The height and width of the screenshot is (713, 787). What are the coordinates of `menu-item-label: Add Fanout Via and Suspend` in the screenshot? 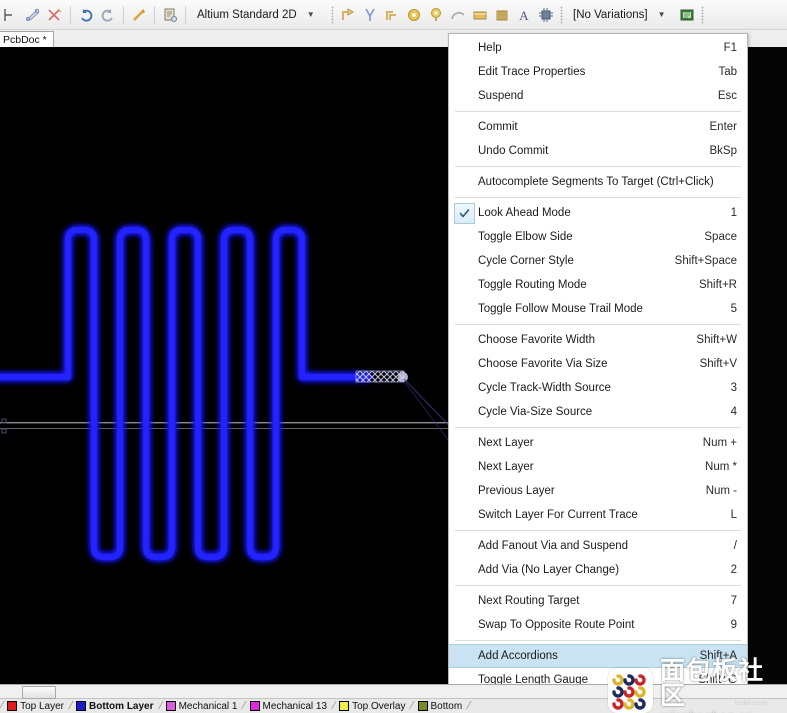 It's located at (553, 546).